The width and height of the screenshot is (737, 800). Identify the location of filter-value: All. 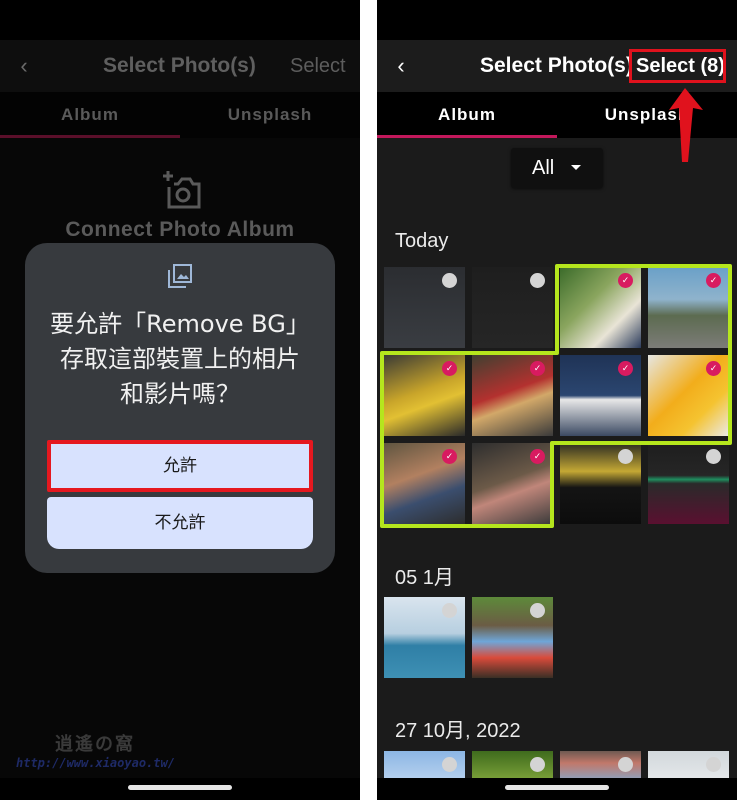
(543, 168).